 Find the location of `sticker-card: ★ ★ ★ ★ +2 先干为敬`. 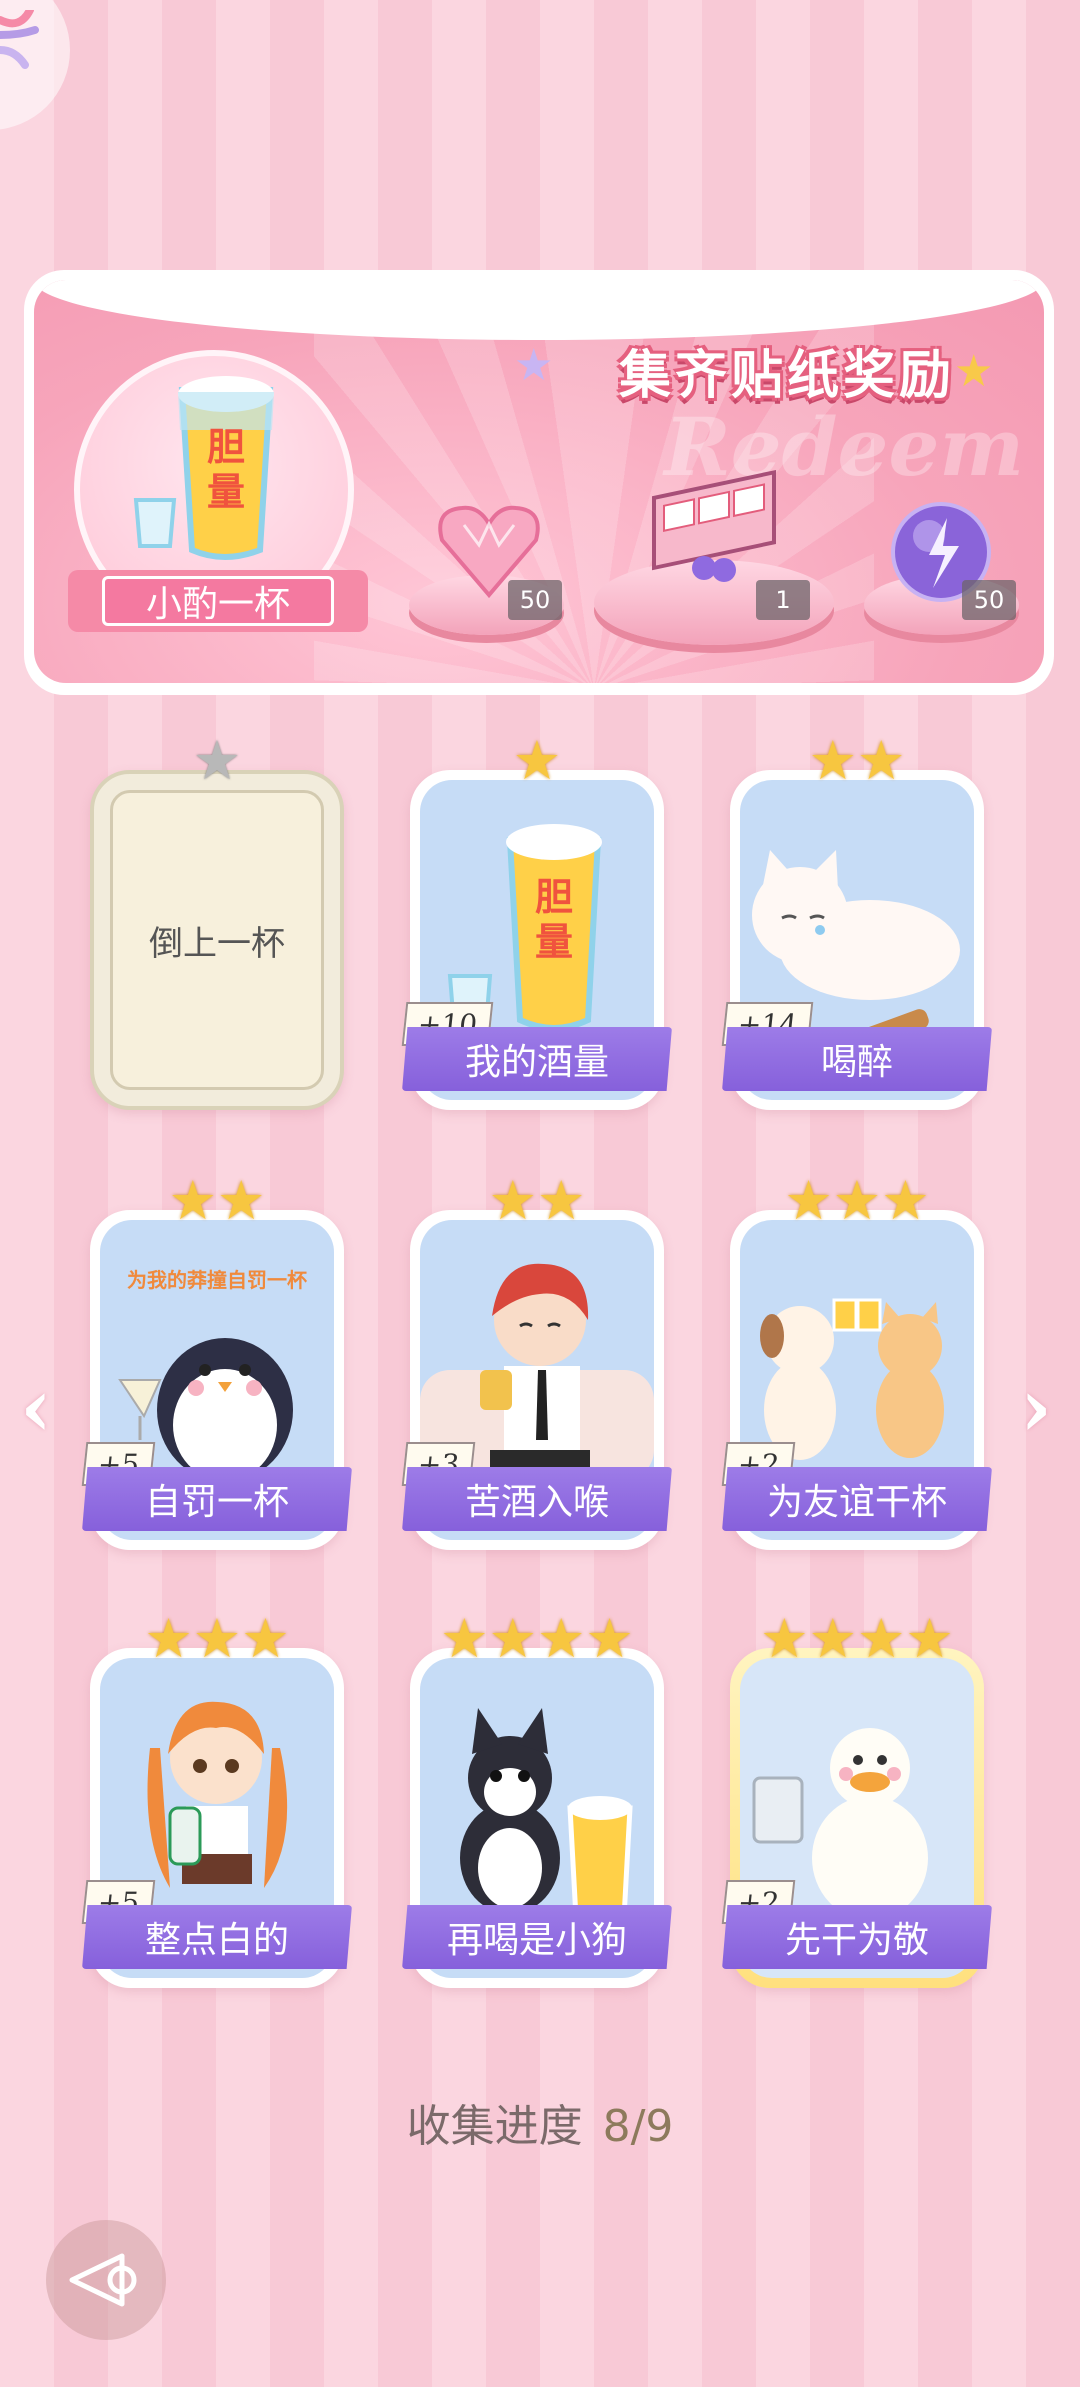

sticker-card: ★ ★ ★ ★ +2 先干为敬 is located at coordinates (856, 1800).